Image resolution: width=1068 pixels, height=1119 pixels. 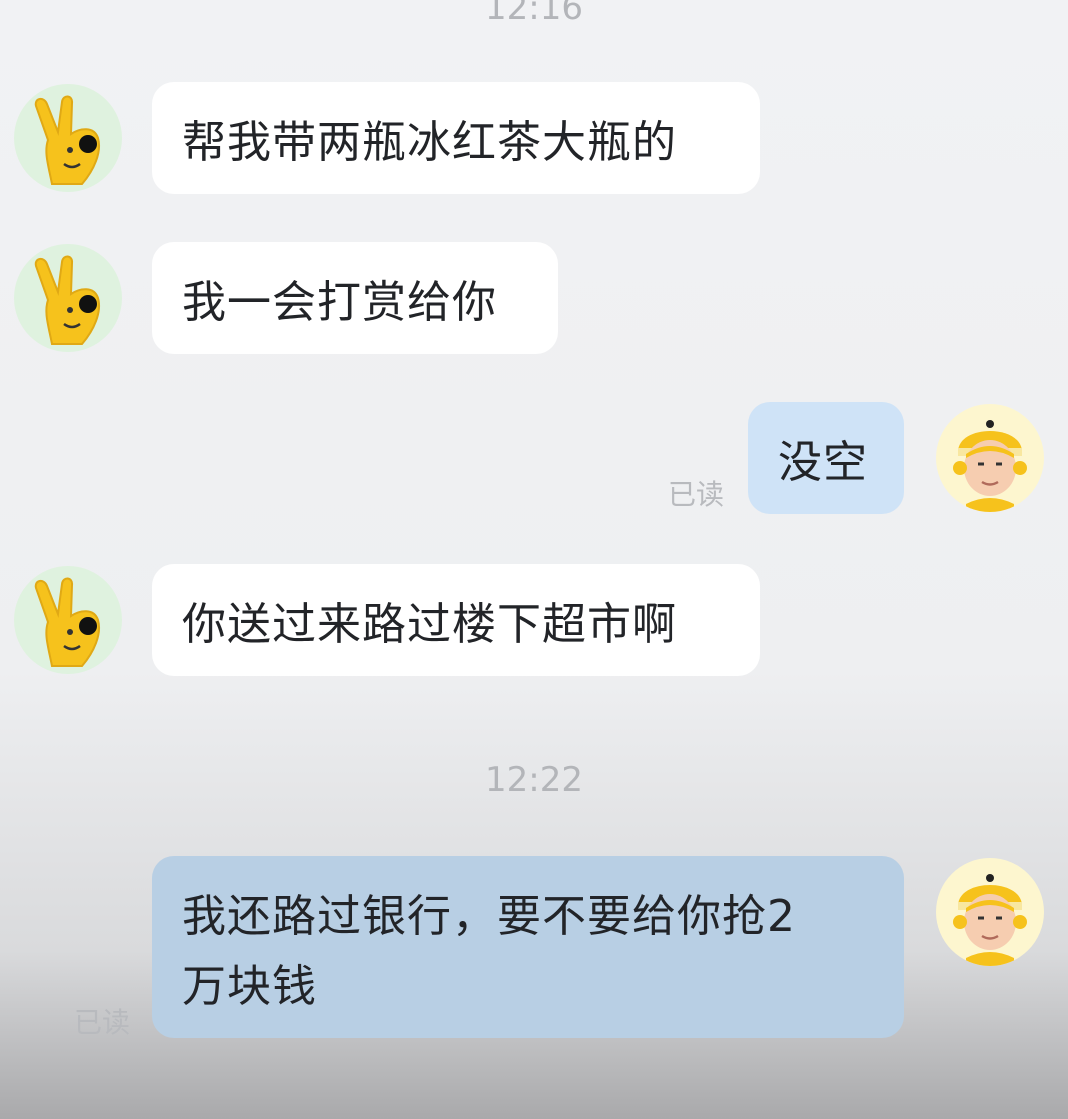 What do you see at coordinates (456, 138) in the screenshot?
I see `message-bubble-incoming: 帮我带两瓶冰红茶大瓶的` at bounding box center [456, 138].